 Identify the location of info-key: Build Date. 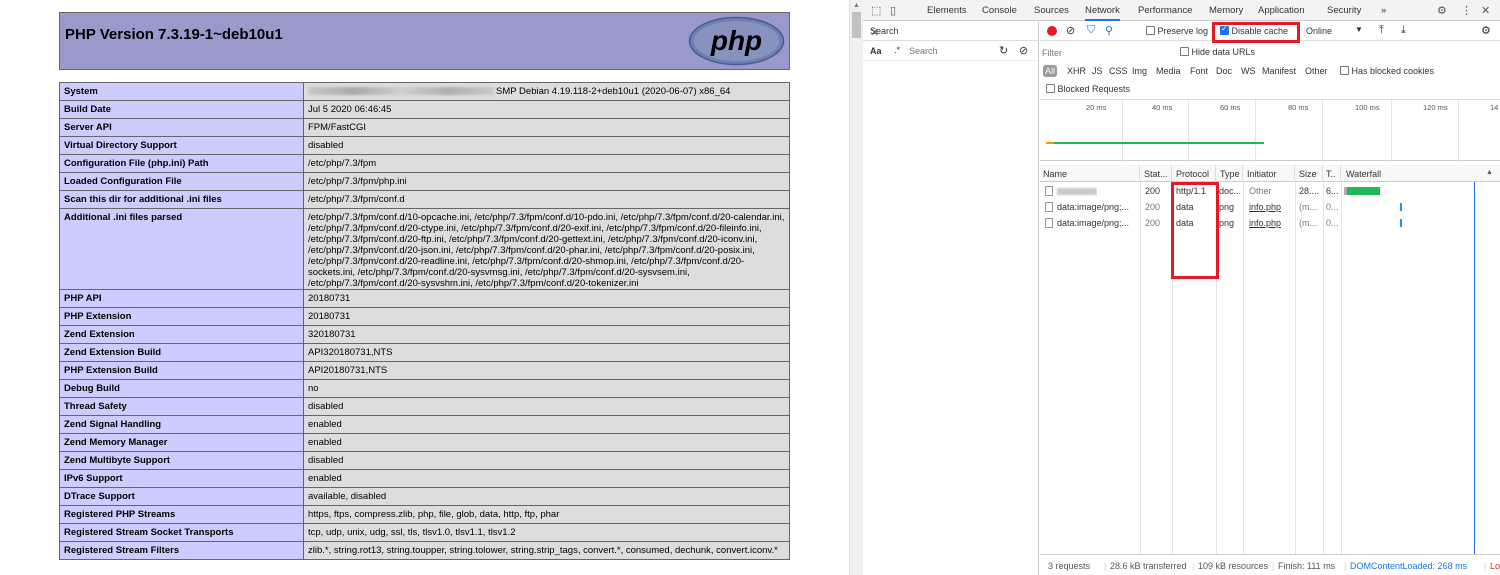
(181, 109).